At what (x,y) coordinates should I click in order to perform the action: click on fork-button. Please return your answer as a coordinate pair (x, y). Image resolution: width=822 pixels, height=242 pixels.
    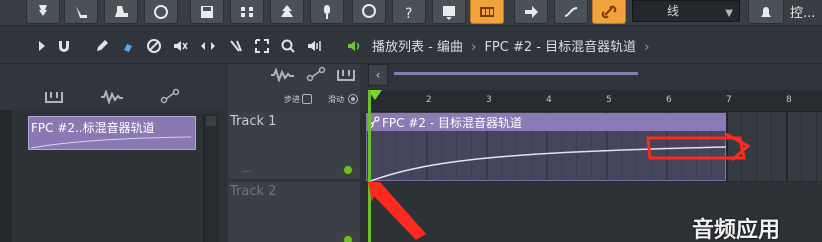
    Looking at the image, I should click on (81, 12).